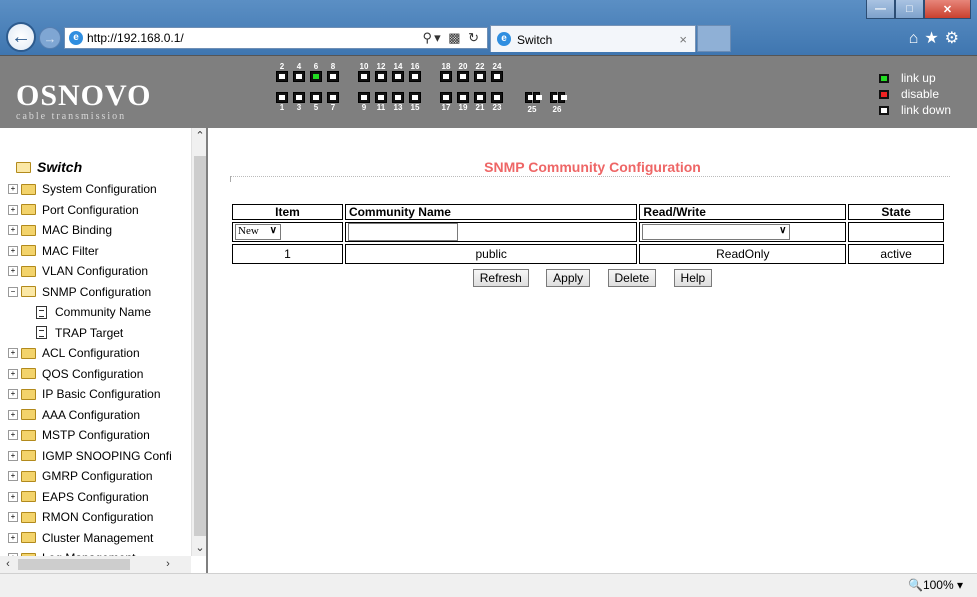 The image size is (977, 597). Describe the element at coordinates (316, 102) in the screenshot. I see `port-5: 5` at that location.